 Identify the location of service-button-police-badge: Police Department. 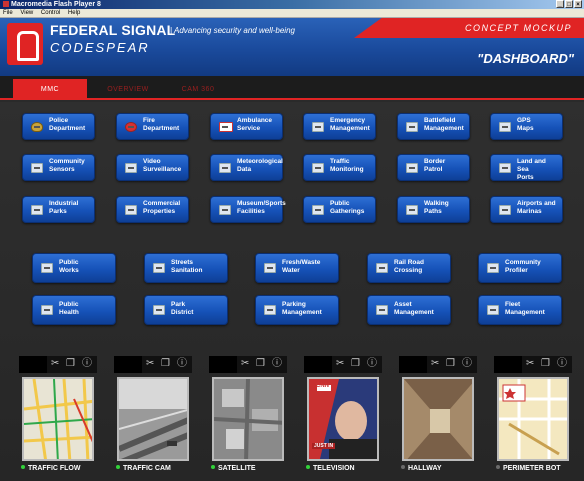
(58, 126).